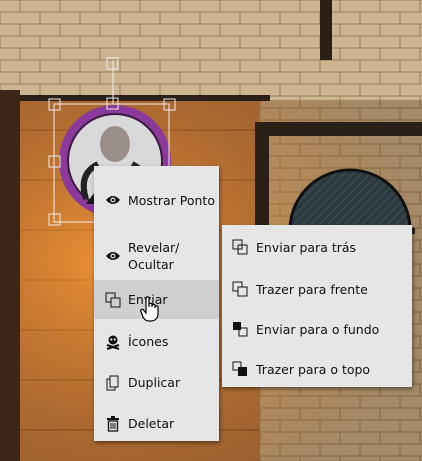 This screenshot has width=422, height=461. I want to click on submenu-item-send-backward: Enviar para trás, so click(317, 247).